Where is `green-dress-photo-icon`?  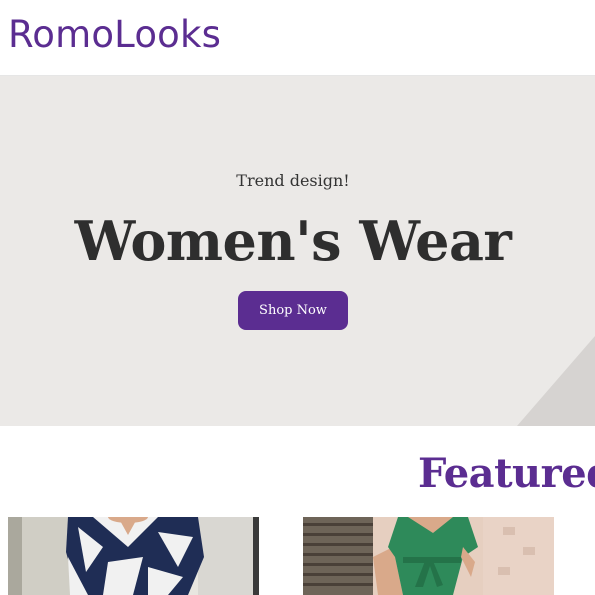 green-dress-photo-icon is located at coordinates (428, 556).